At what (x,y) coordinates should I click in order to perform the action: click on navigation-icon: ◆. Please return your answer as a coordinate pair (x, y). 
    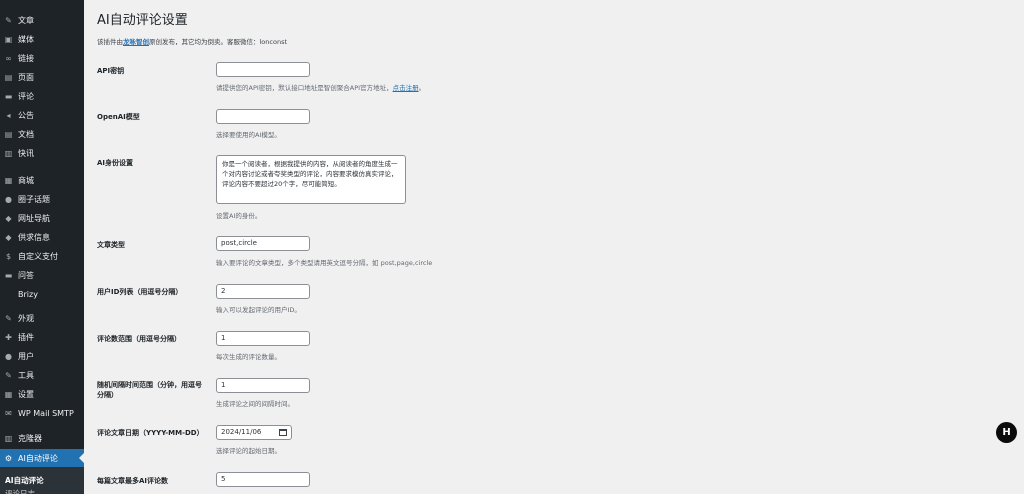
    Looking at the image, I should click on (8, 218).